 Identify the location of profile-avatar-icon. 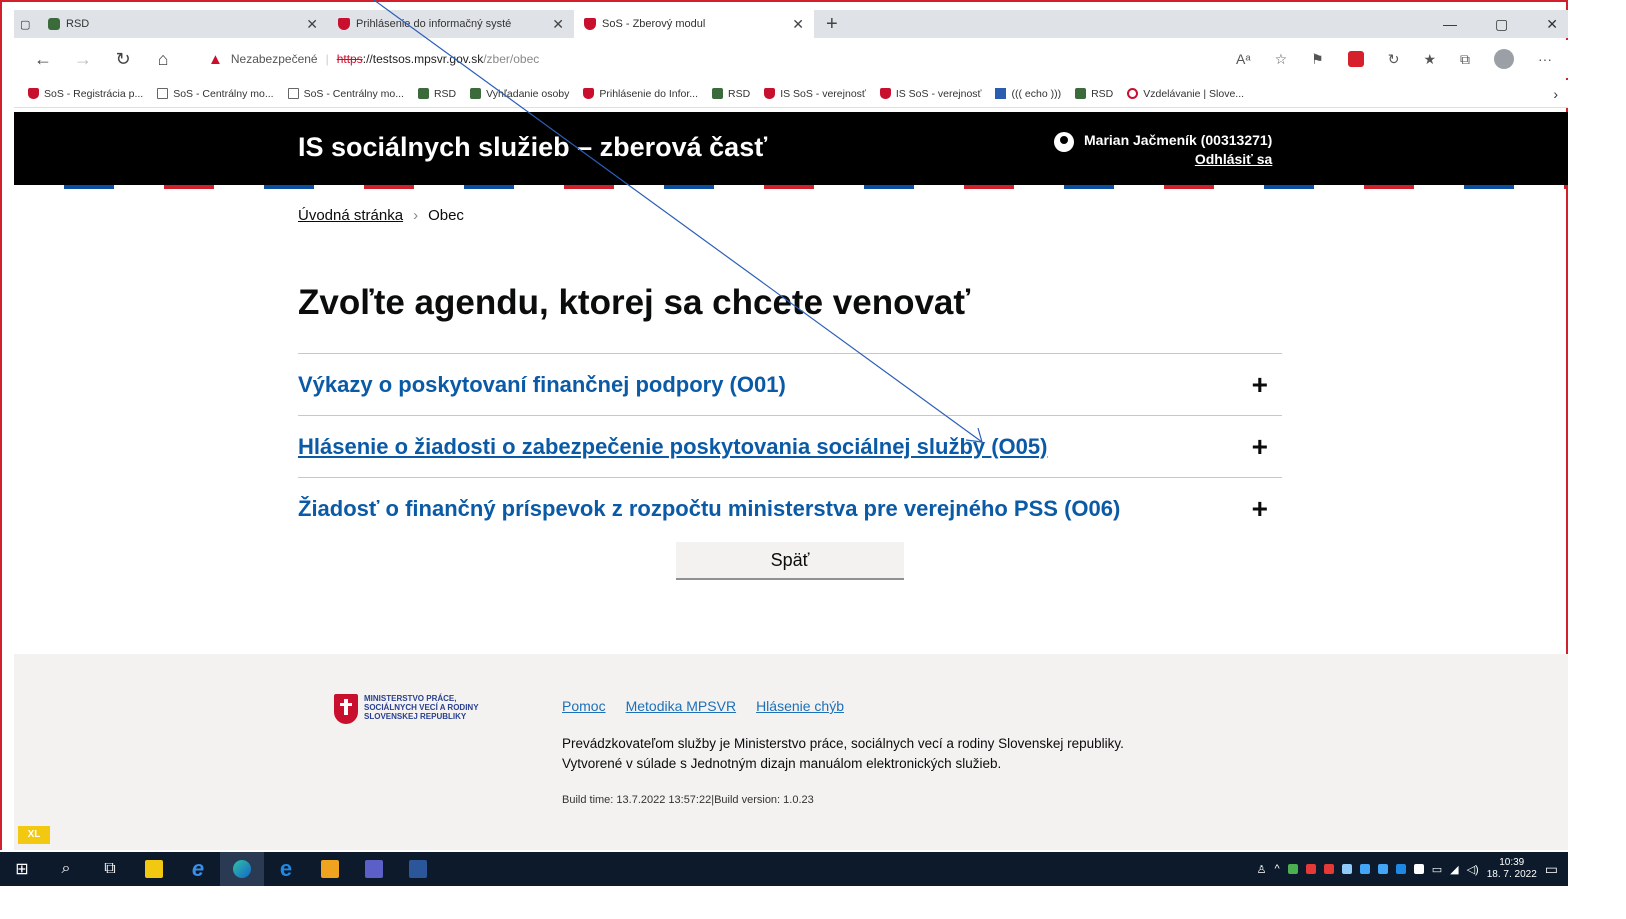
(1504, 59).